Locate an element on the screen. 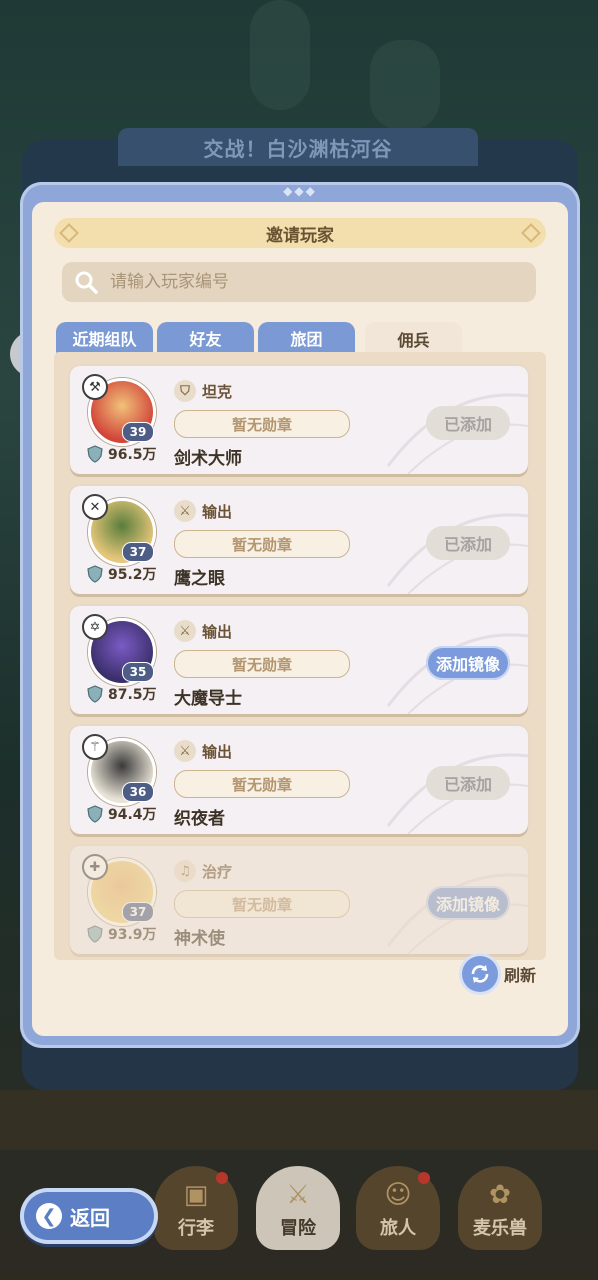  nav-label: 旅人 is located at coordinates (398, 1228).